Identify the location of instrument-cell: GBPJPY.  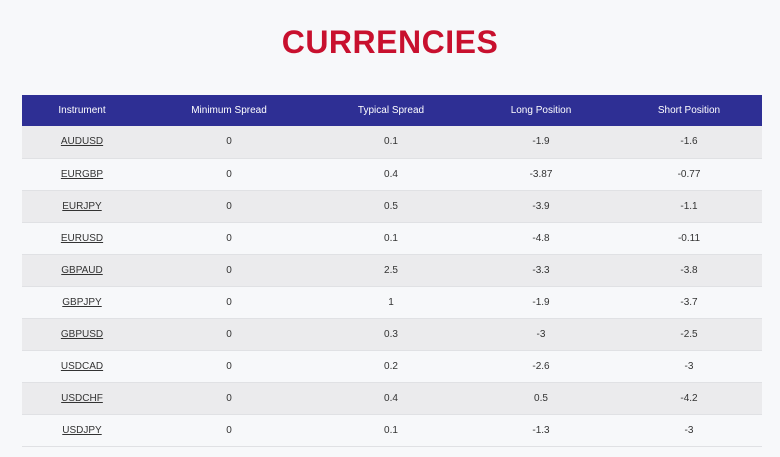
(82, 302).